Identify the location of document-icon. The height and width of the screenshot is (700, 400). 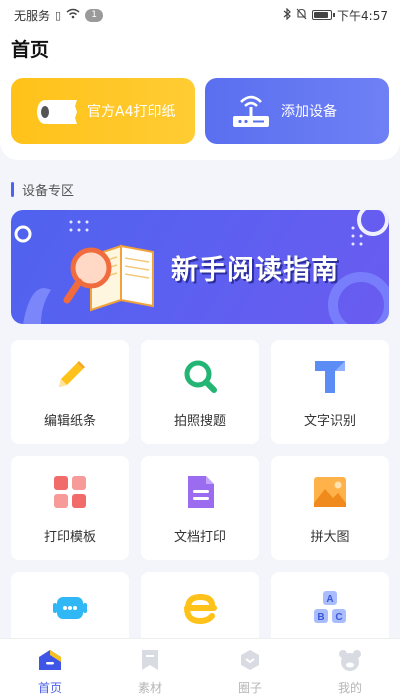
(200, 492).